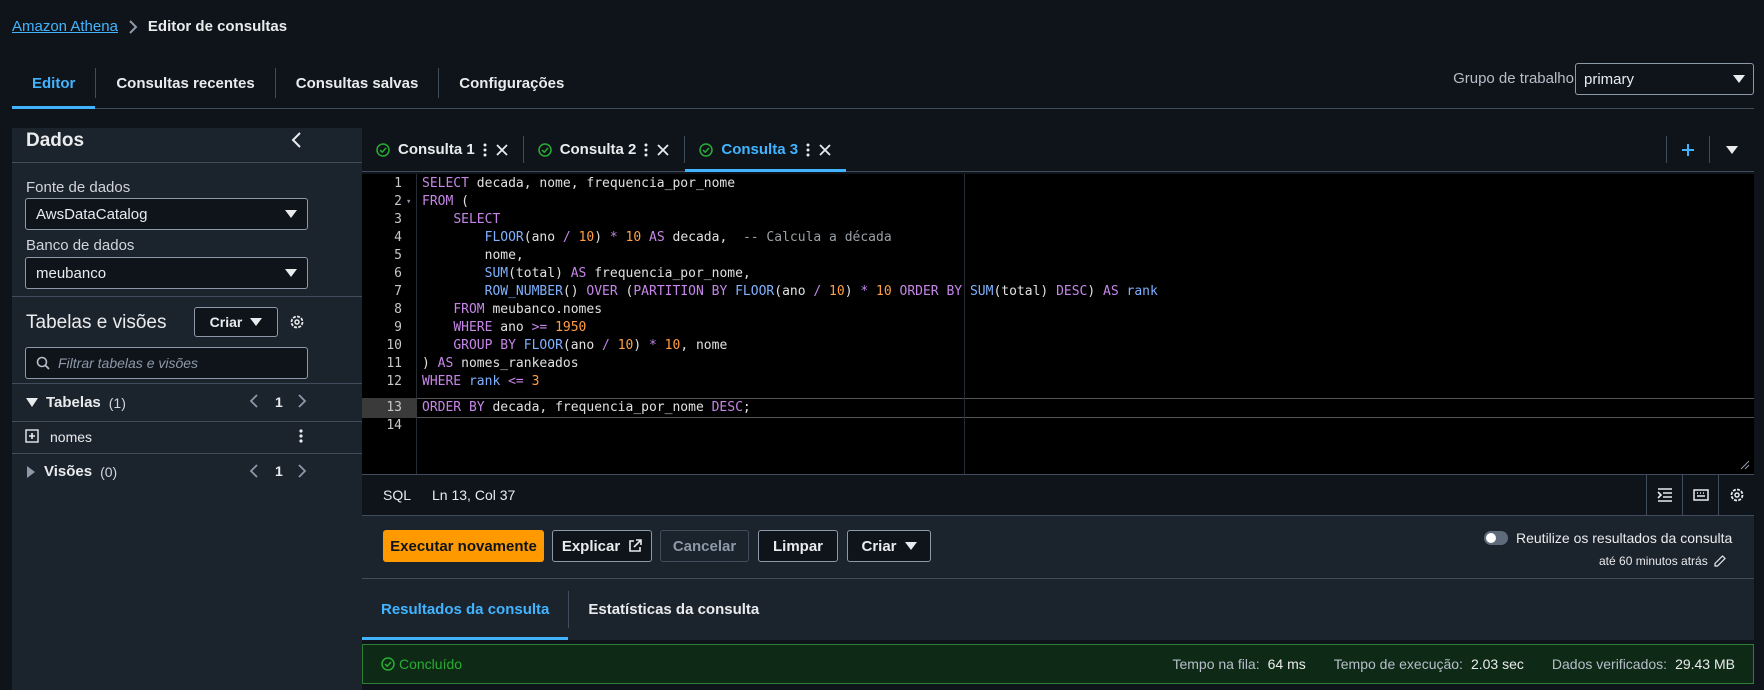  I want to click on tables-section-toggle: Tabelas (1), so click(76, 402).